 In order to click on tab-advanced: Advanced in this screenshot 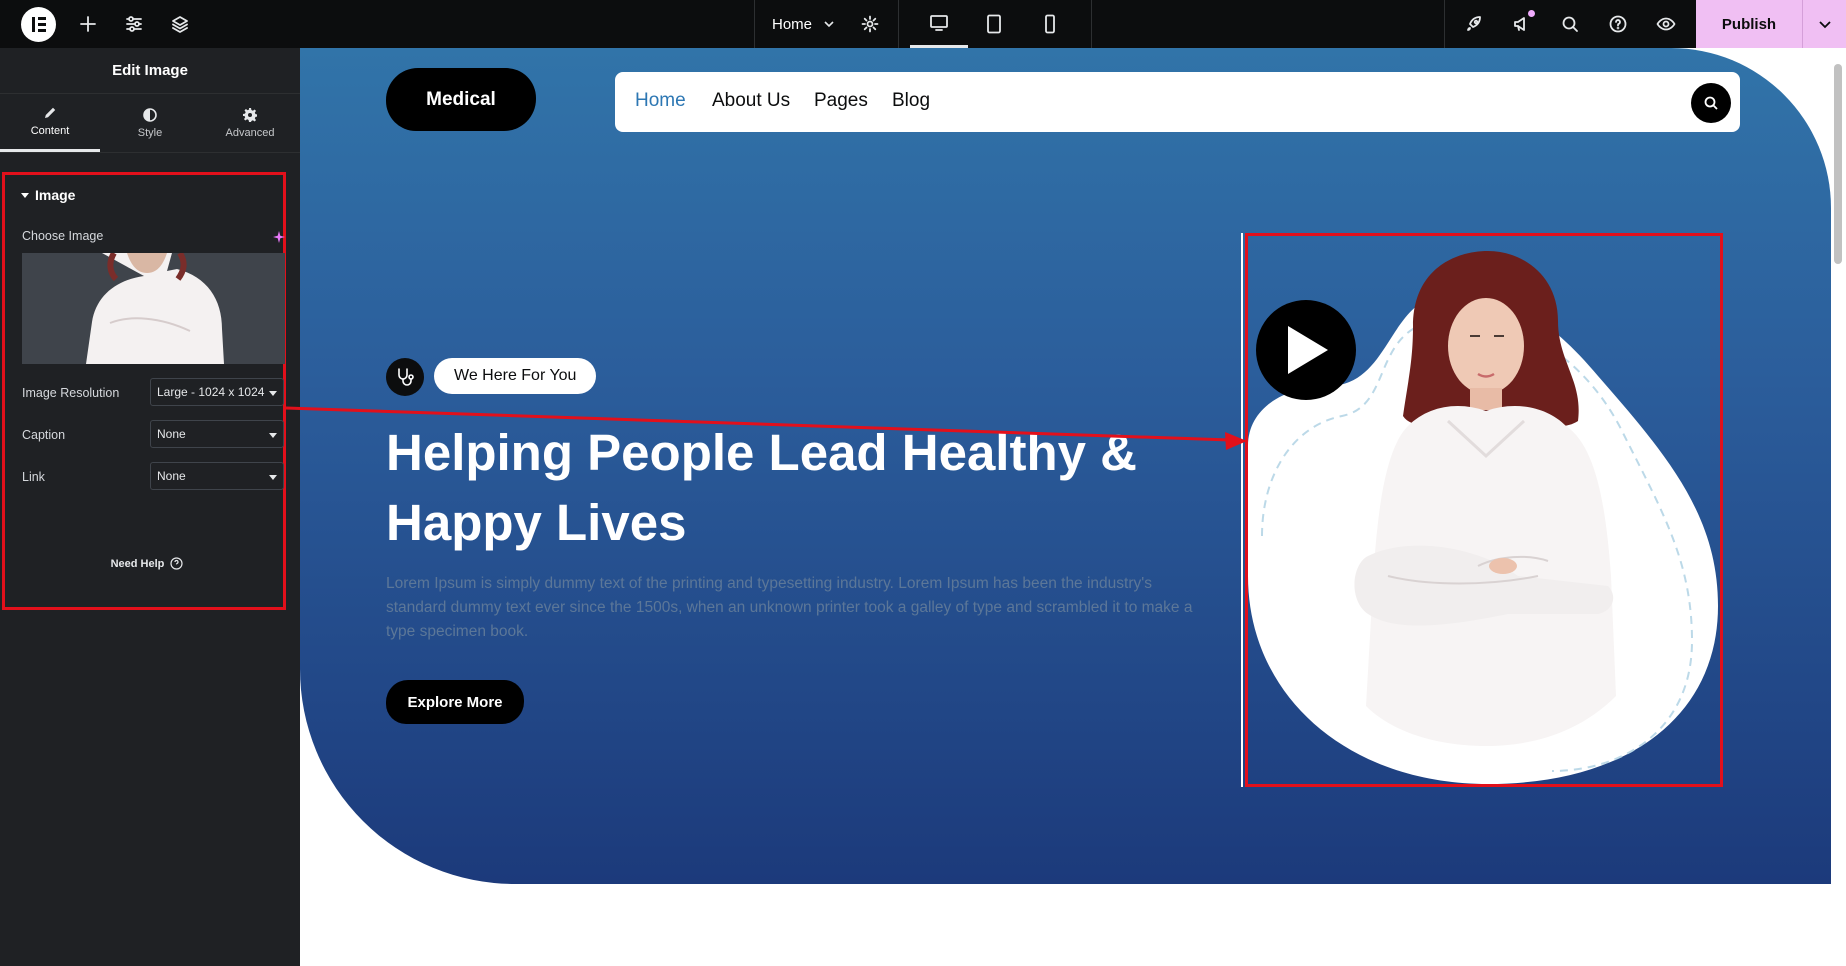, I will do `click(250, 123)`.